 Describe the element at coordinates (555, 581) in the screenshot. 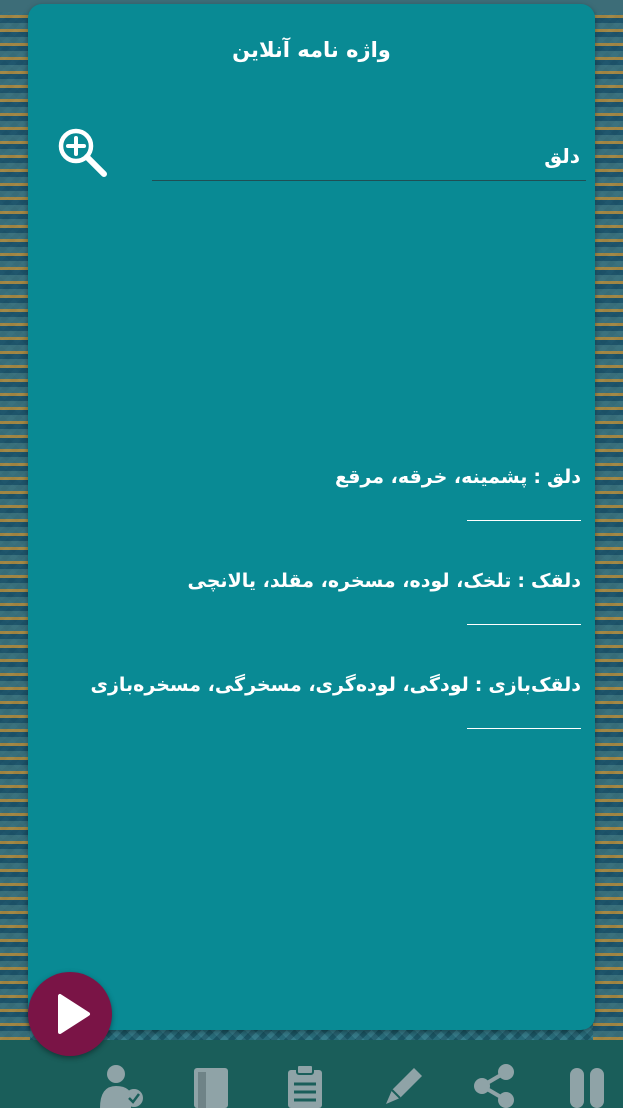

I see `result-term: دلقک` at that location.